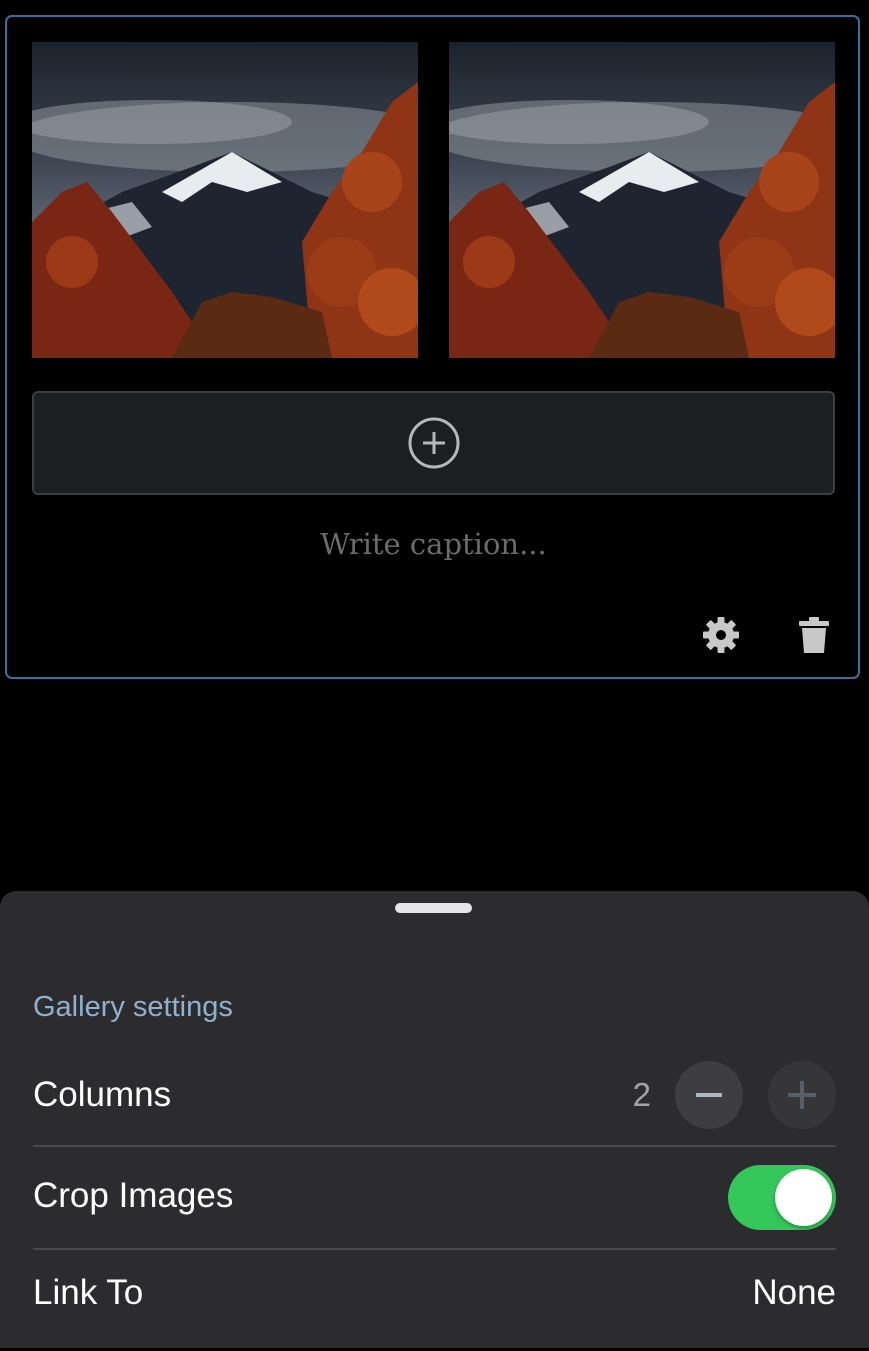 This screenshot has width=869, height=1351. What do you see at coordinates (641, 1094) in the screenshot?
I see `columns-value: 2` at bounding box center [641, 1094].